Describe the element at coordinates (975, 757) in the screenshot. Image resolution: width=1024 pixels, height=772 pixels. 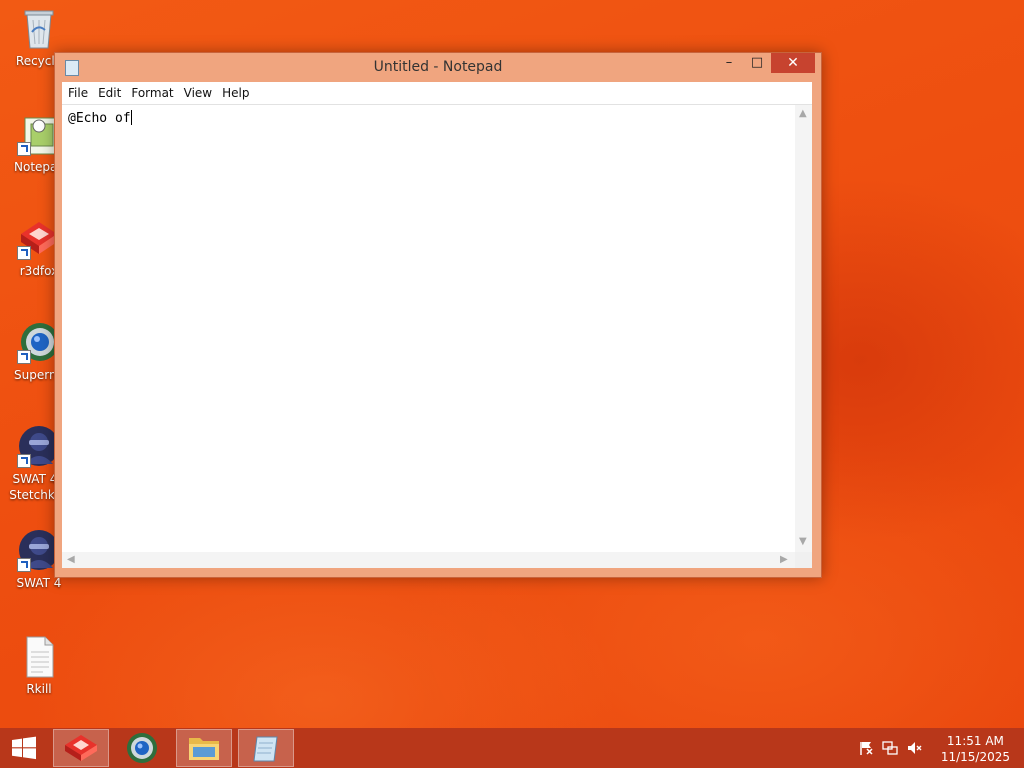
I see `clock-date: 11/15/2025` at that location.